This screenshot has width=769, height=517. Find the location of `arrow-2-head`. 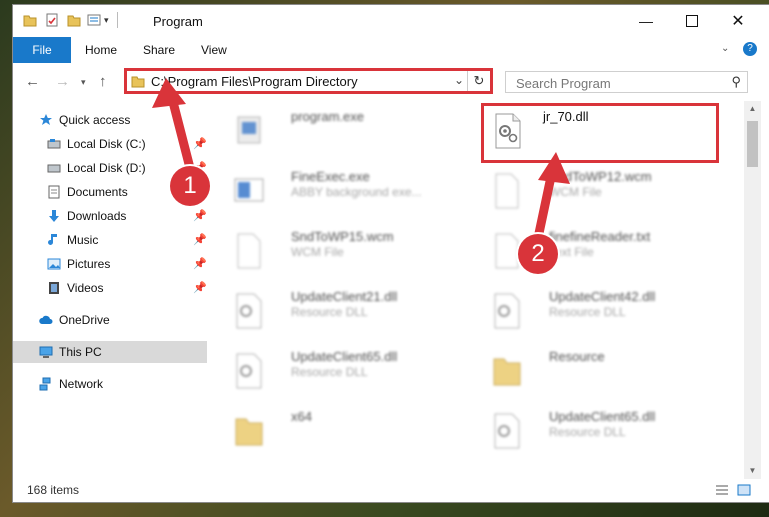

arrow-2-head is located at coordinates (554, 168).